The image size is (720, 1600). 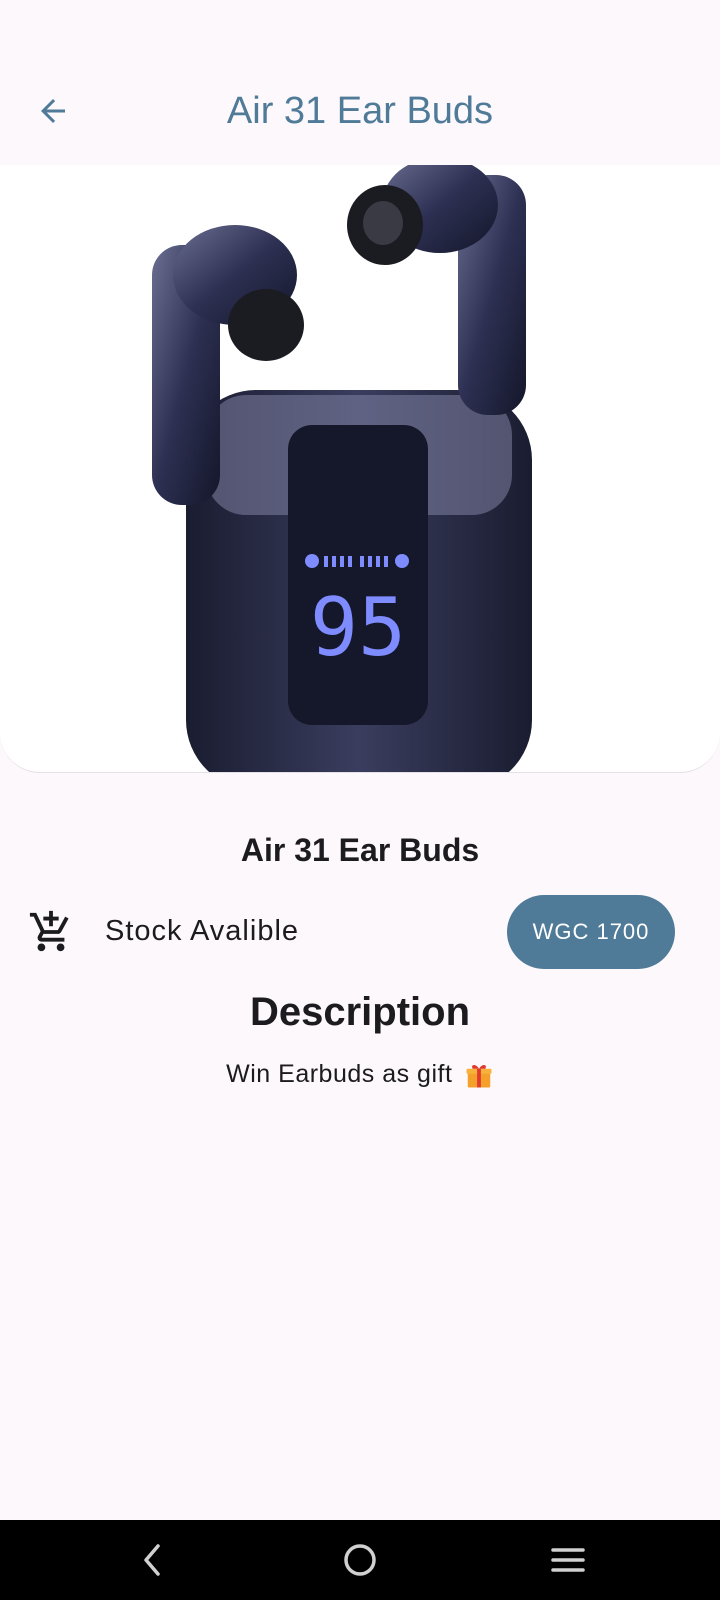 I want to click on status-bar, so click(x=360, y=31).